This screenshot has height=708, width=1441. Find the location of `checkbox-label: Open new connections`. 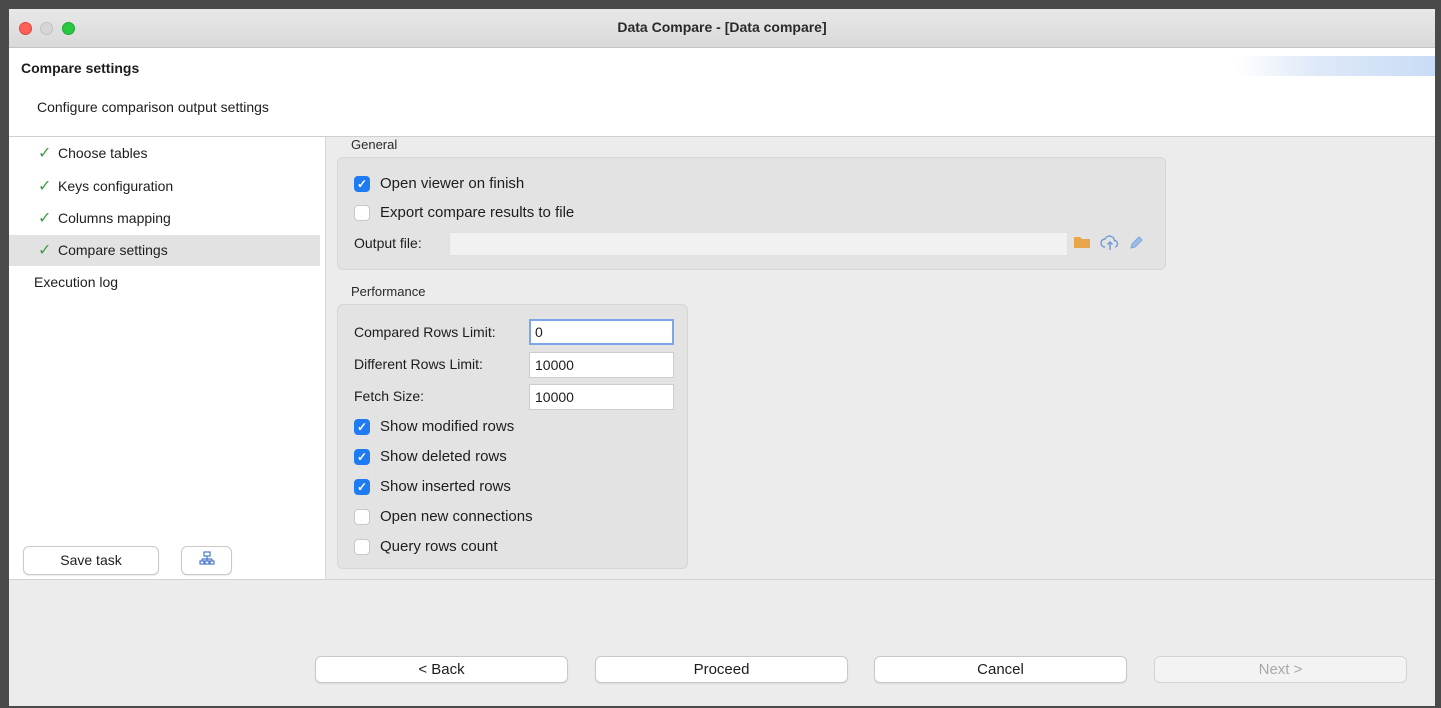

checkbox-label: Open new connections is located at coordinates (456, 516).